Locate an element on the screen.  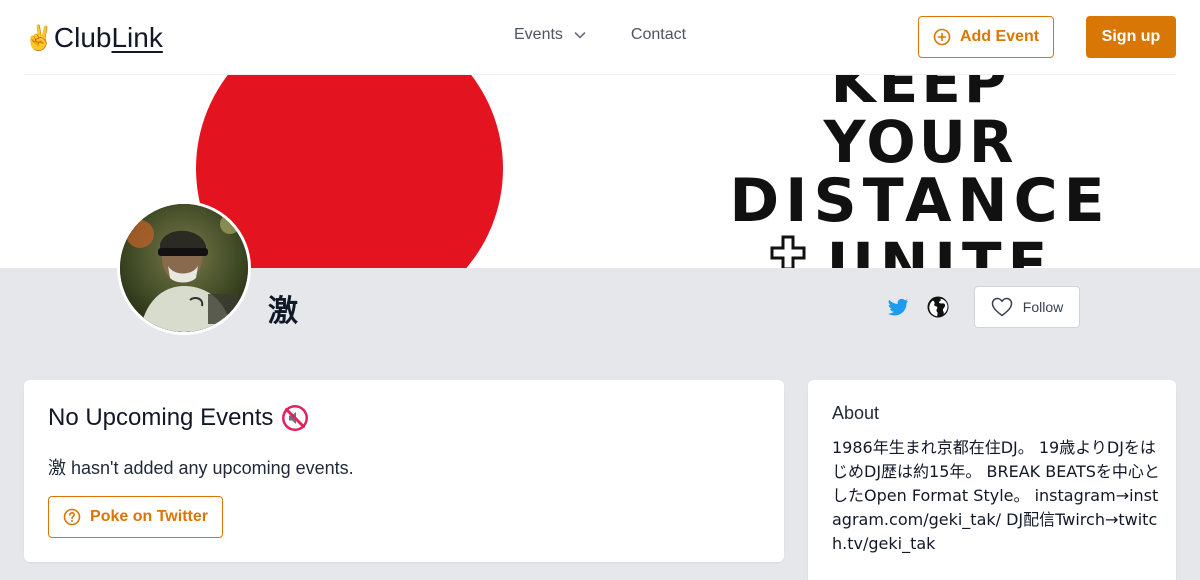
profile-avatar is located at coordinates (184, 268).